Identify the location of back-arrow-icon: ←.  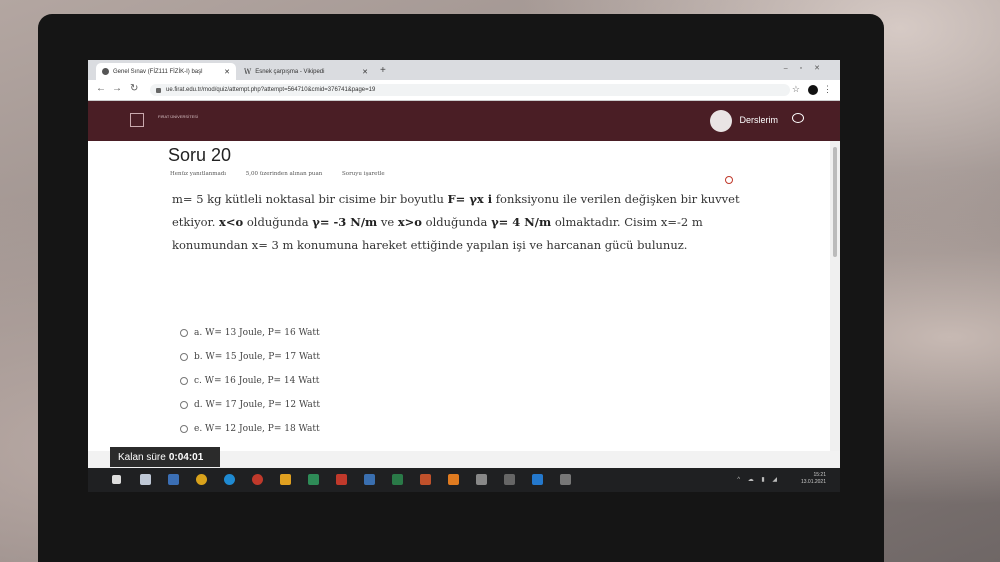
(101, 88).